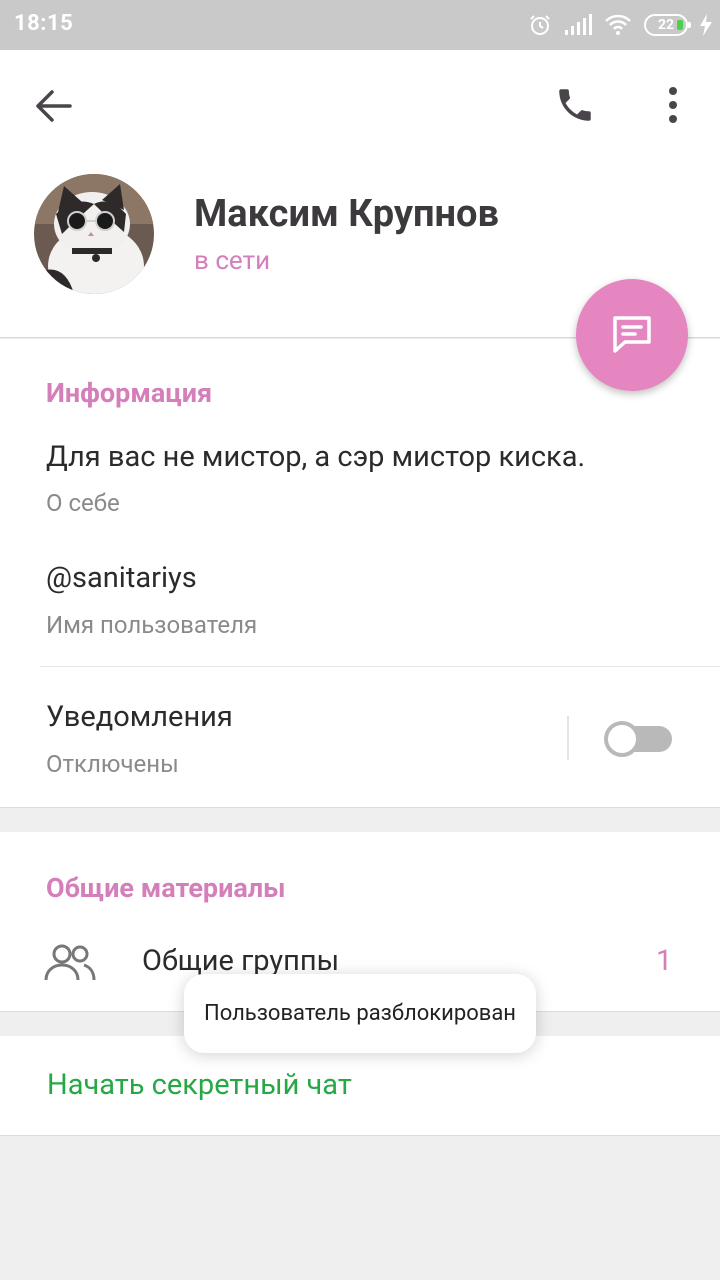 The image size is (720, 1280). What do you see at coordinates (240, 961) in the screenshot?
I see `shared-groups-label: Общие группы` at bounding box center [240, 961].